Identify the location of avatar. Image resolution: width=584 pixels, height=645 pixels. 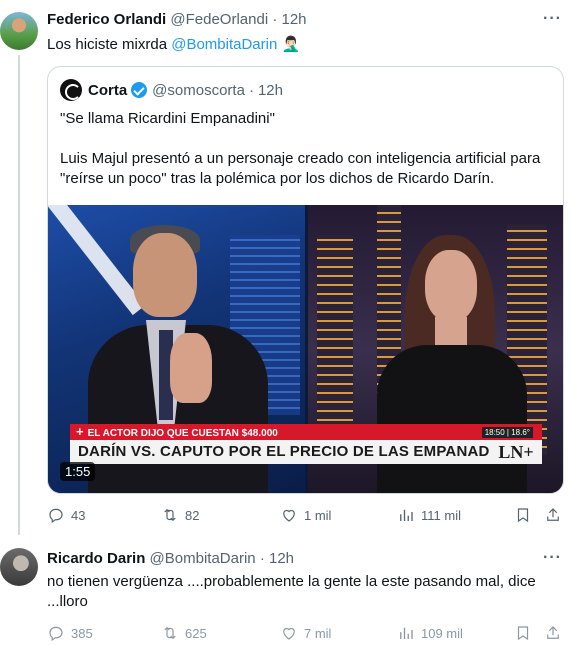
(19, 31).